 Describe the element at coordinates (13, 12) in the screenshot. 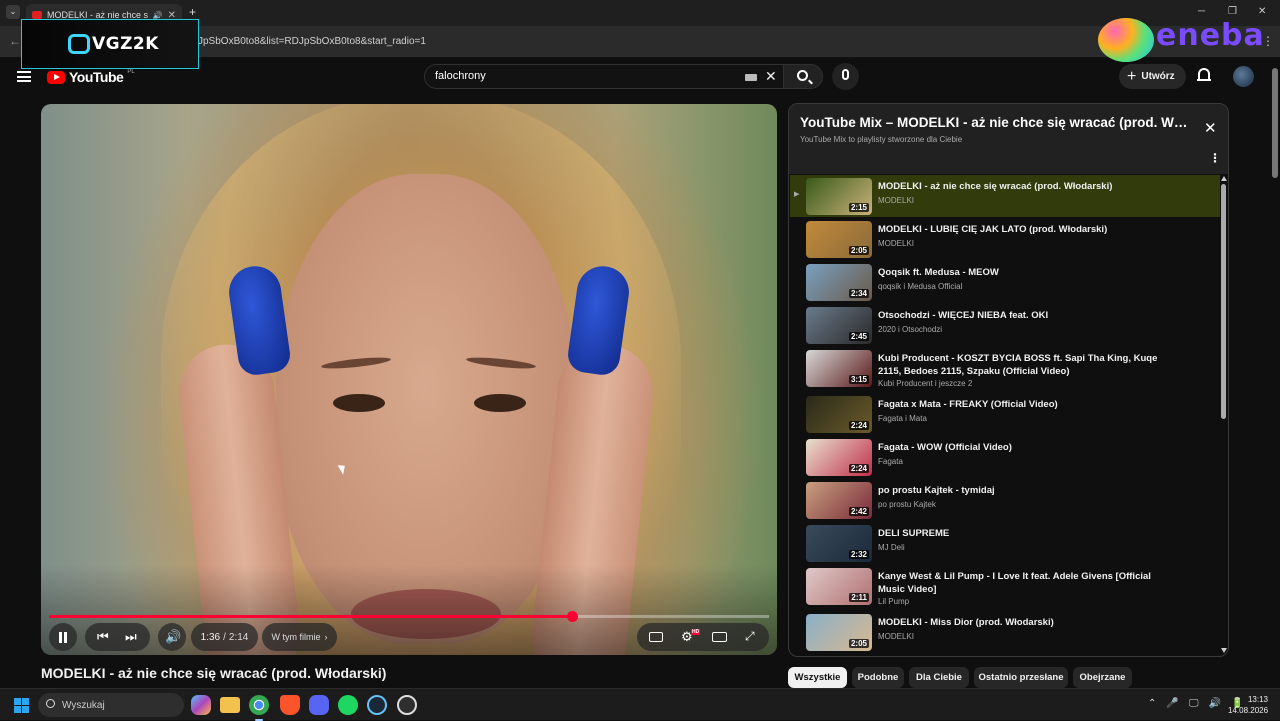

I see `tab-list-chevron-icon: ⌄` at that location.